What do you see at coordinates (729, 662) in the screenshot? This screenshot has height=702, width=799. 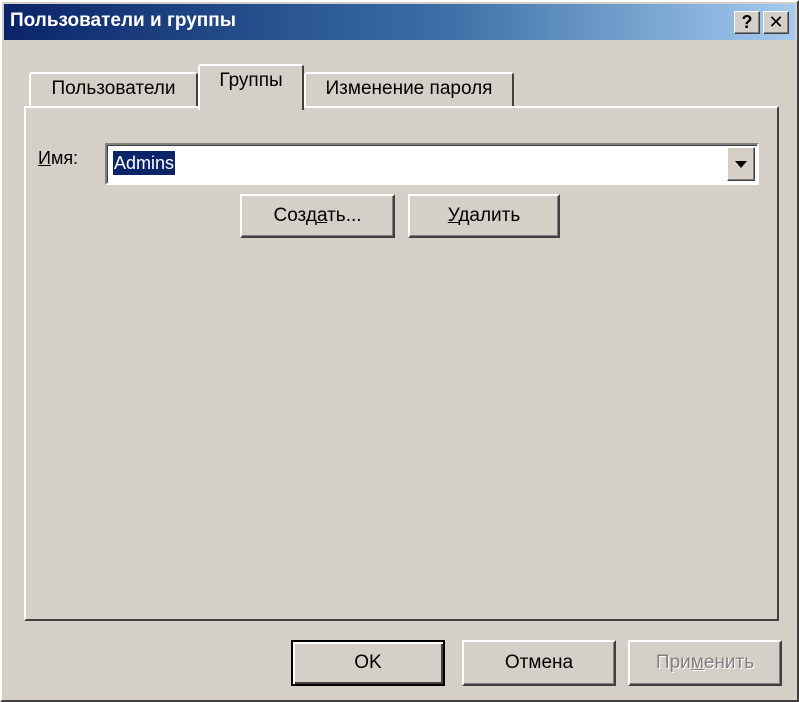 I see `apply-label-post: енить` at bounding box center [729, 662].